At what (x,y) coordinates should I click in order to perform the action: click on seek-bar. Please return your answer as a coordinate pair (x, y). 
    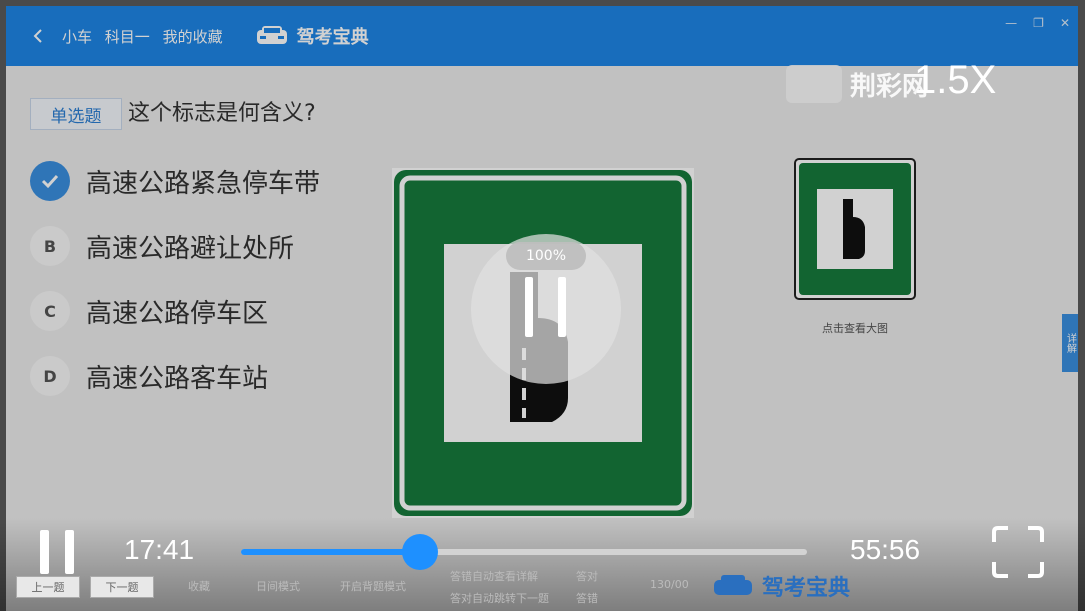
    Looking at the image, I should click on (524, 552).